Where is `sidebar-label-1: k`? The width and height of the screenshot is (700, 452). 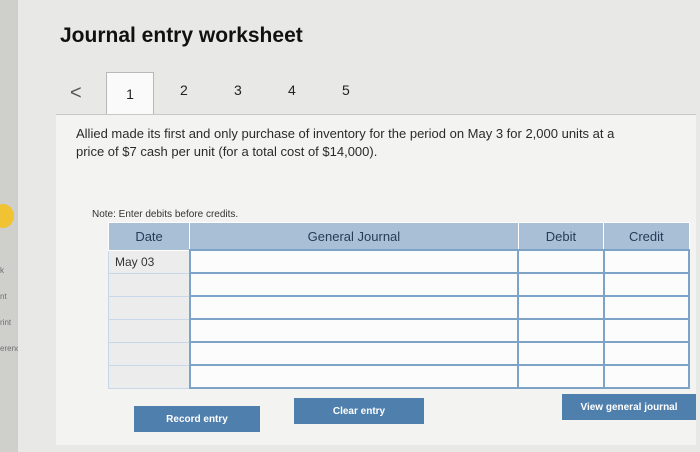
sidebar-label-1: k is located at coordinates (2, 270).